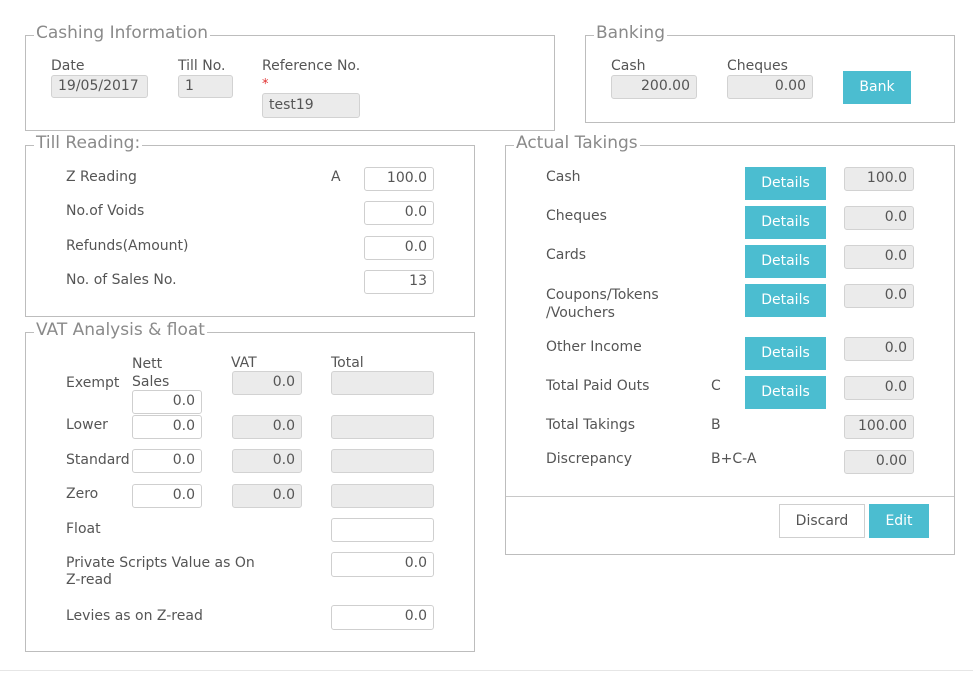  Describe the element at coordinates (785, 222) in the screenshot. I see `cheques-details-button: Details` at that location.